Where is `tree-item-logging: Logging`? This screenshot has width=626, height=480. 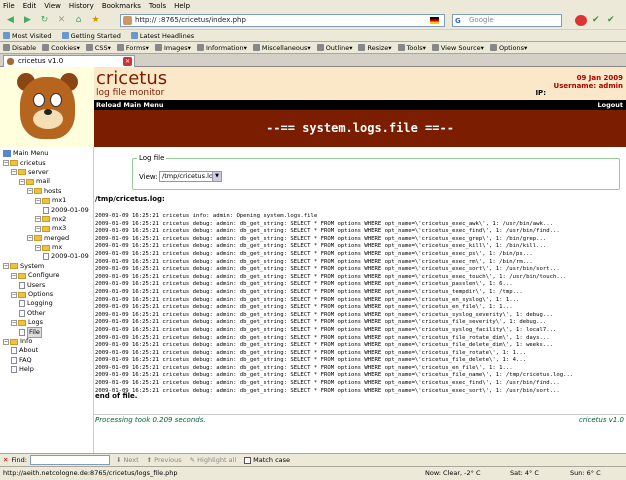
tree-item-logging: Logging is located at coordinates (48, 303).